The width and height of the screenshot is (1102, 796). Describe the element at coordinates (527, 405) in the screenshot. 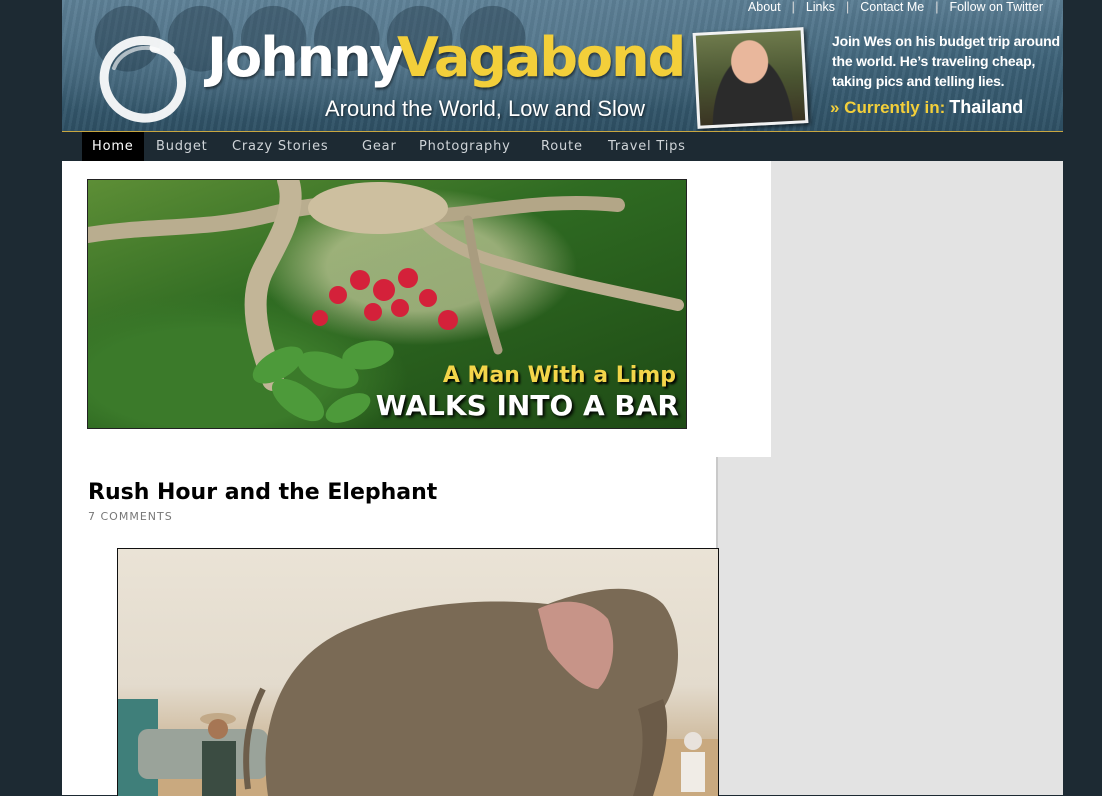

I see `featured-headline-bottom: WALKS INTO A BAR` at that location.